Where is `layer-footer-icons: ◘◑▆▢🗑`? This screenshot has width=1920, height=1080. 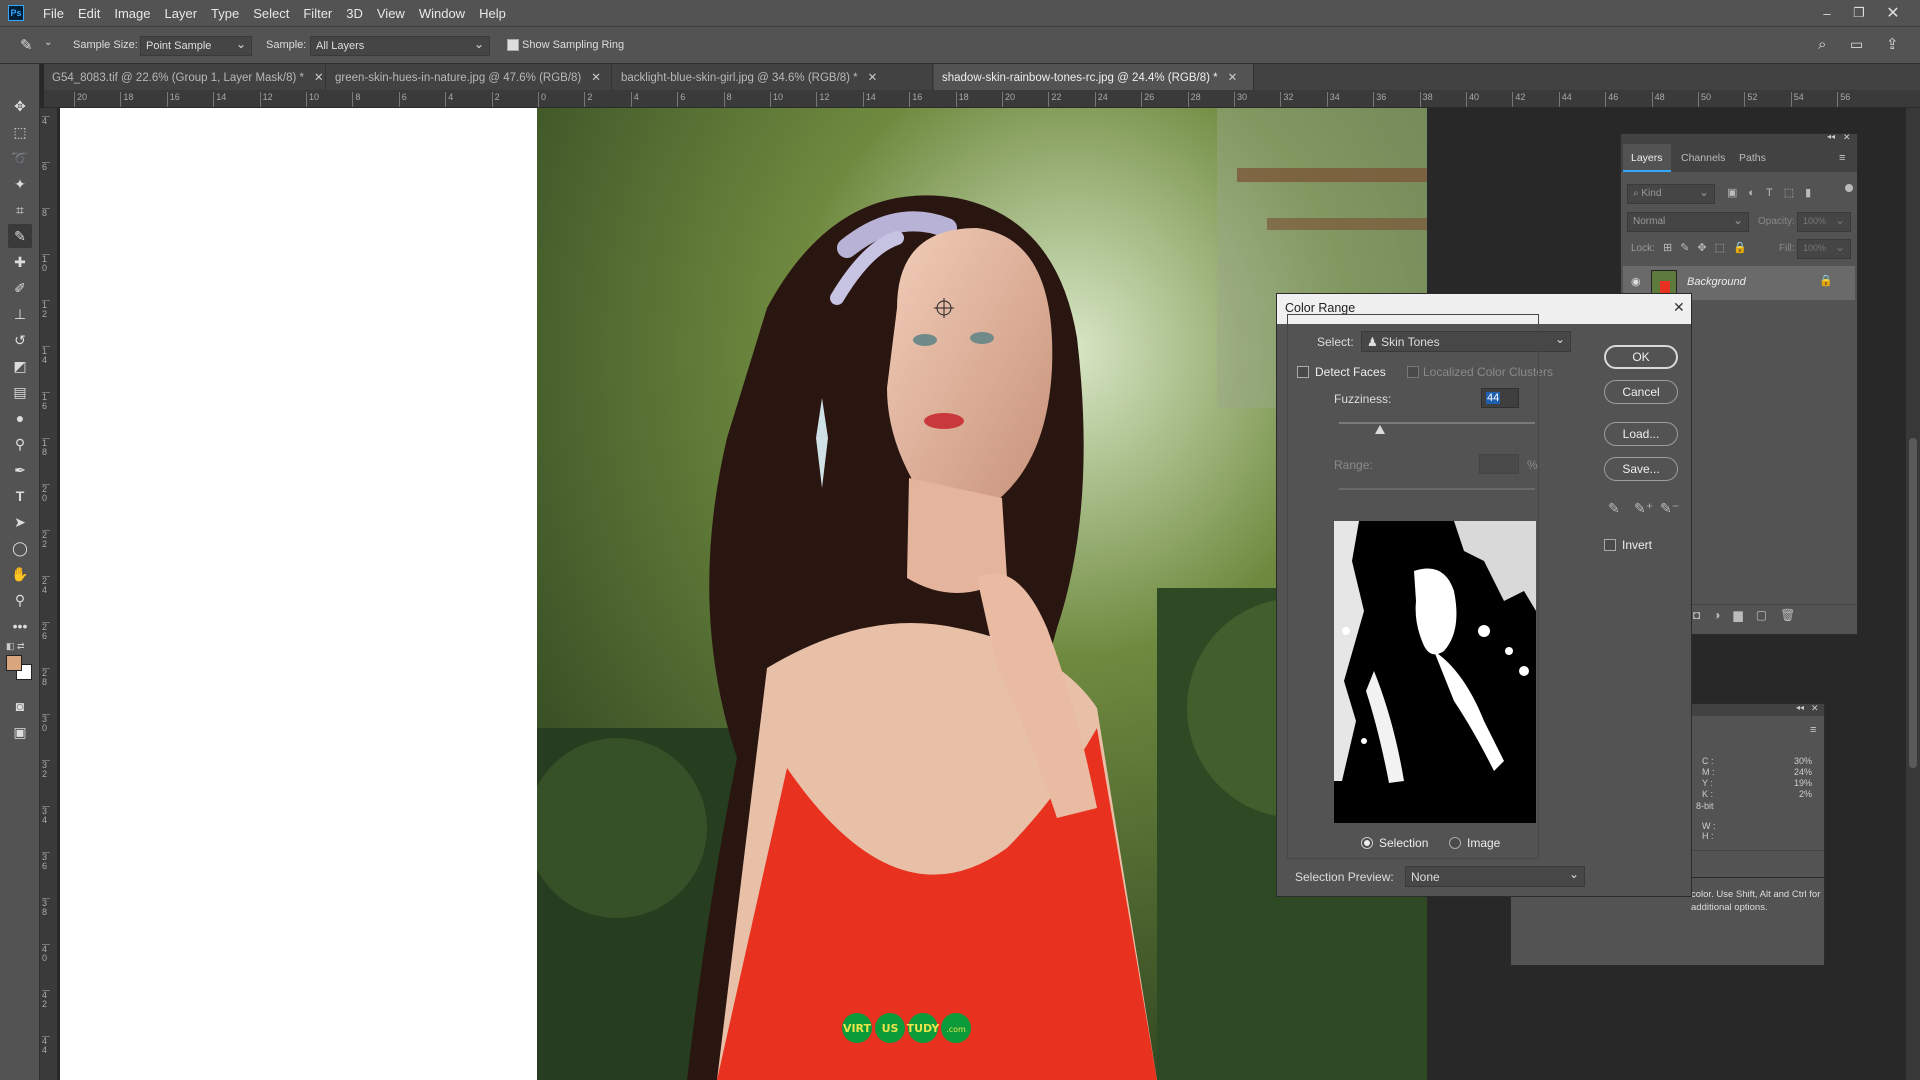 layer-footer-icons: ◘◑▆▢🗑 is located at coordinates (1750, 615).